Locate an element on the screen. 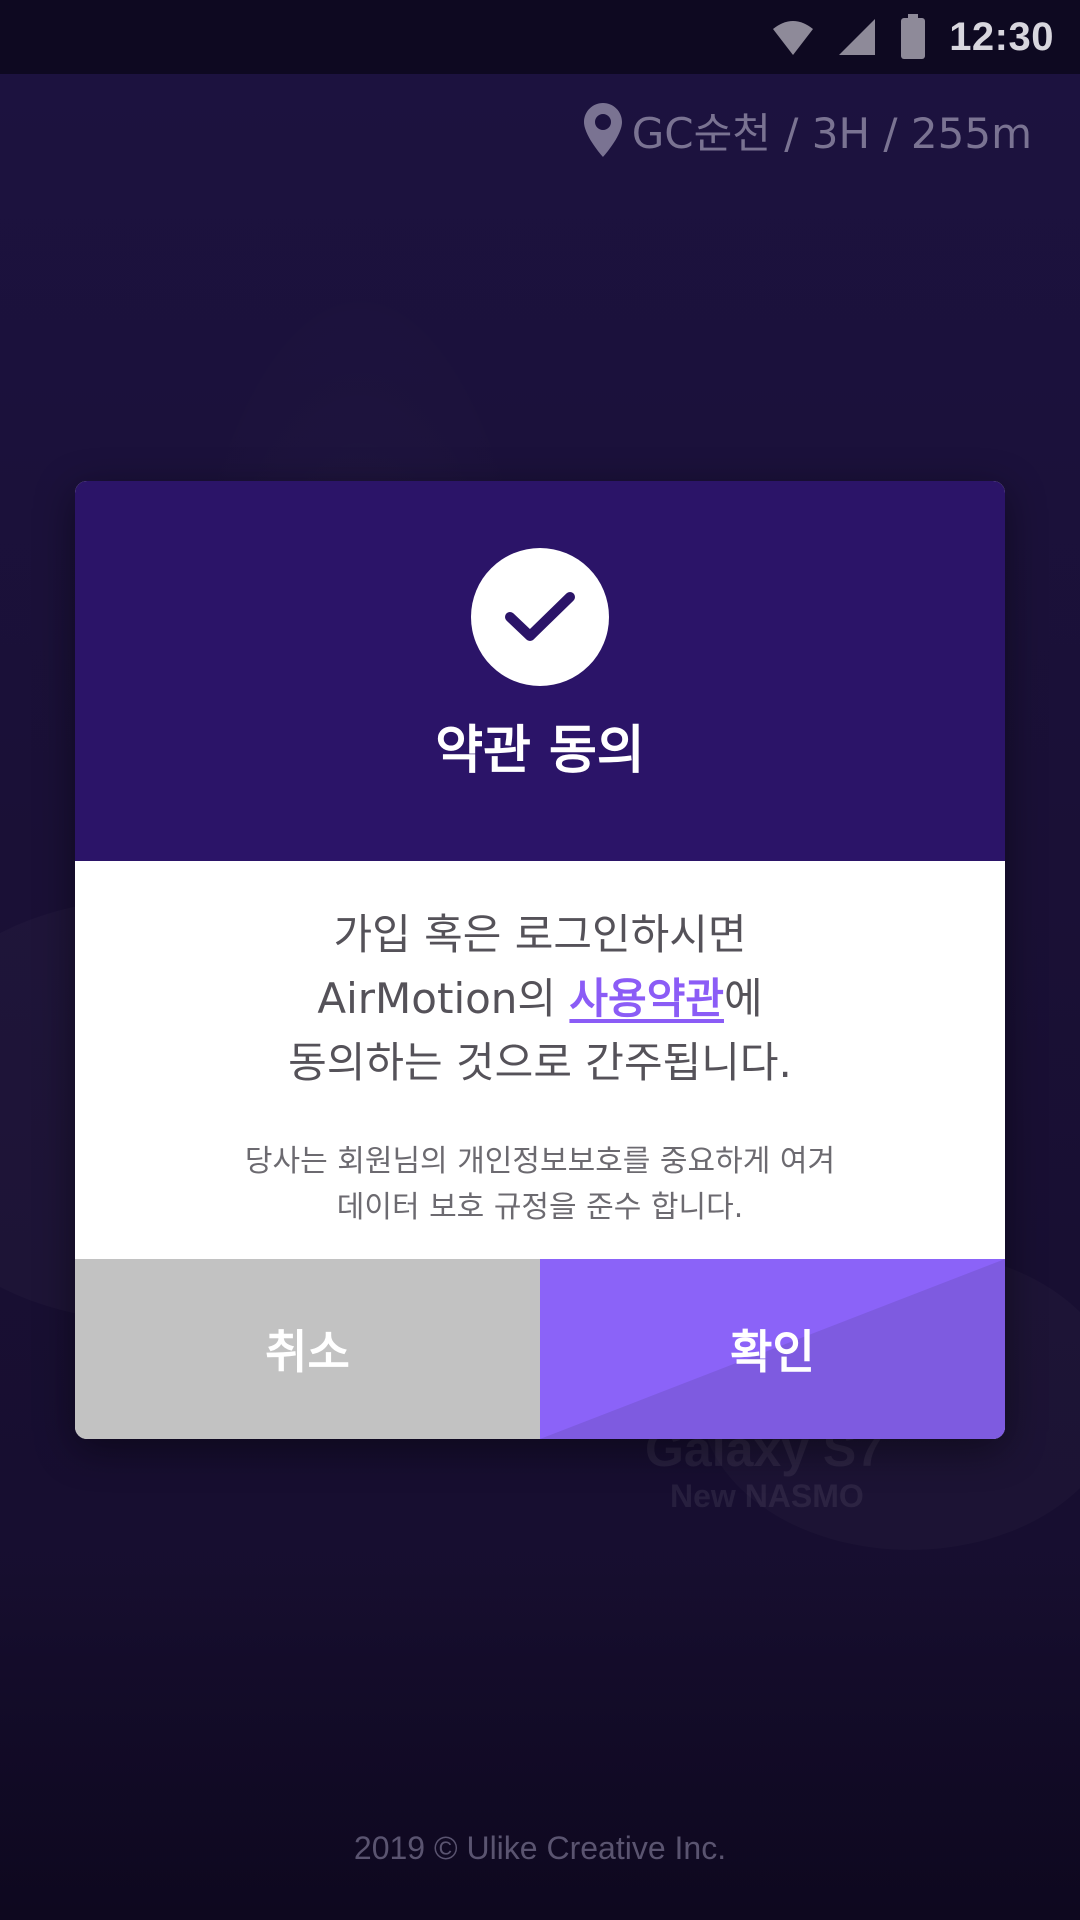 Image resolution: width=1080 pixels, height=1920 pixels. confirm-button: 확인 is located at coordinates (772, 1349).